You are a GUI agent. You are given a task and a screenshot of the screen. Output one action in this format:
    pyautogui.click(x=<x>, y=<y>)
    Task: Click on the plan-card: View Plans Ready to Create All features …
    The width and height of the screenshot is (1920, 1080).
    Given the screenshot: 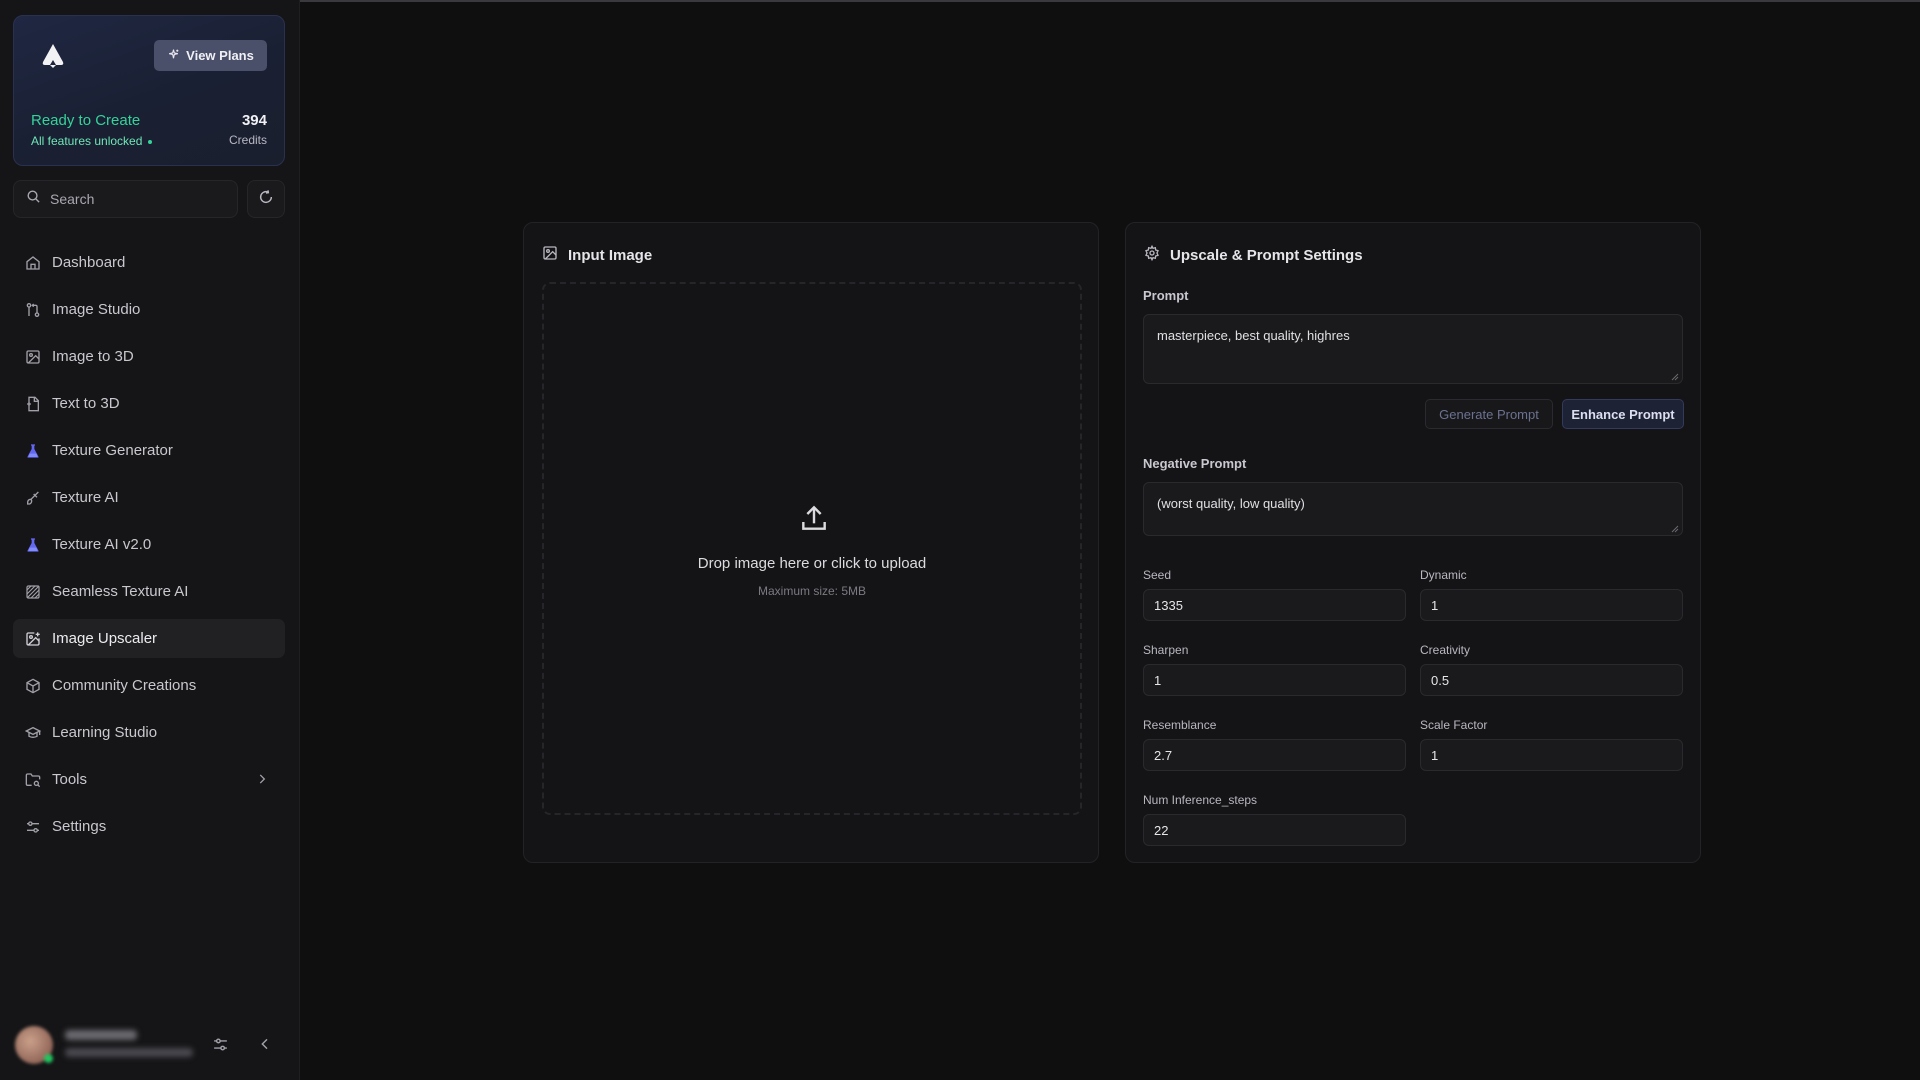 What is the action you would take?
    pyautogui.click(x=149, y=90)
    